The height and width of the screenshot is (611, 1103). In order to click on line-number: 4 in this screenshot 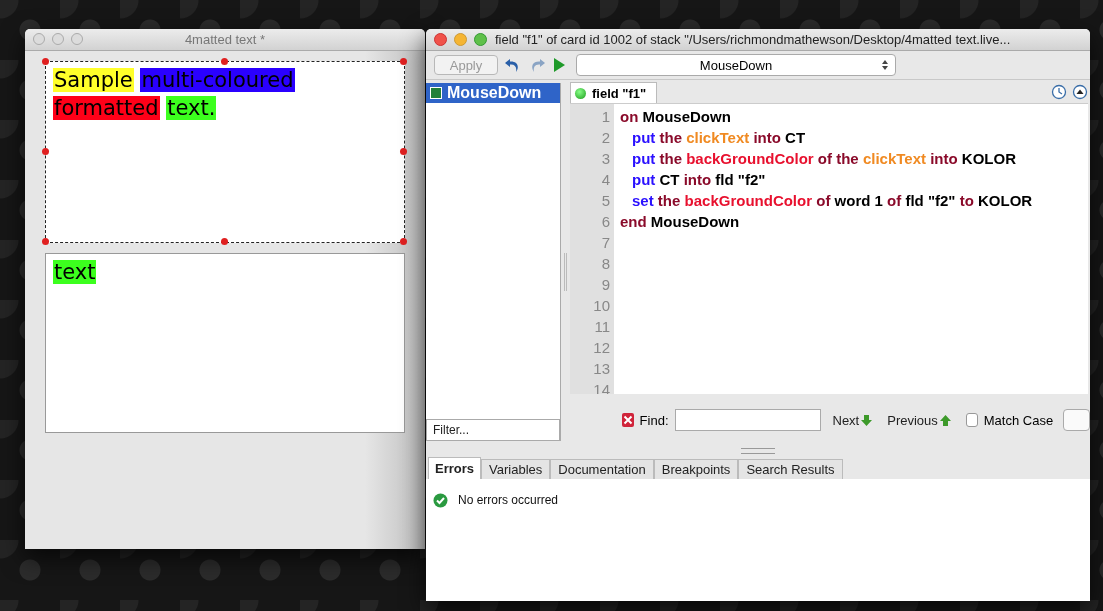, I will do `click(605, 180)`.